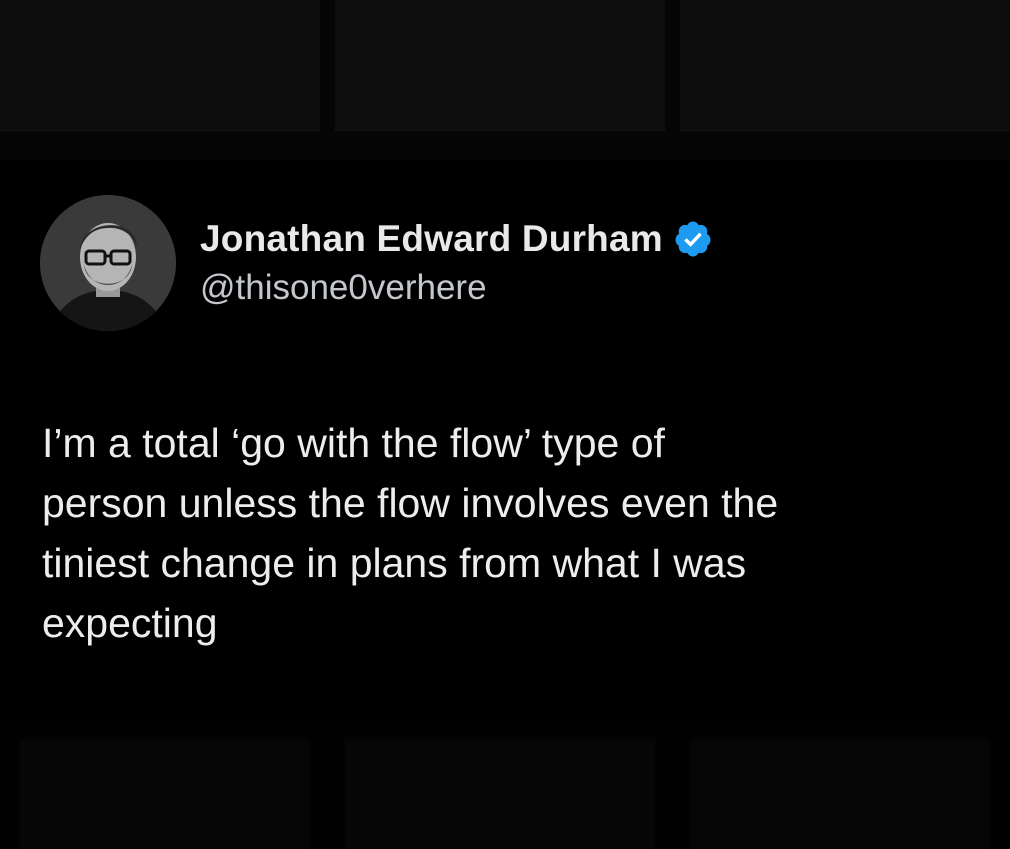 The width and height of the screenshot is (1010, 849). I want to click on user-handle: @thisone0verhere, so click(456, 288).